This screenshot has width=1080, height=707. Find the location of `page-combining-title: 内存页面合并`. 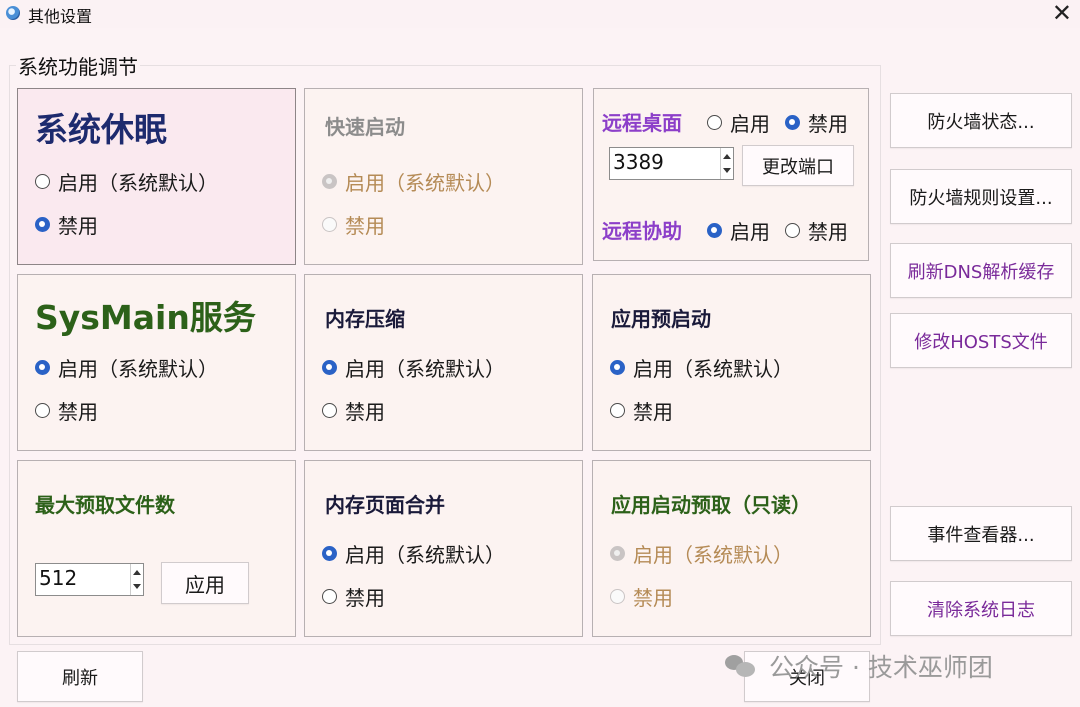

page-combining-title: 内存页面合并 is located at coordinates (385, 505).